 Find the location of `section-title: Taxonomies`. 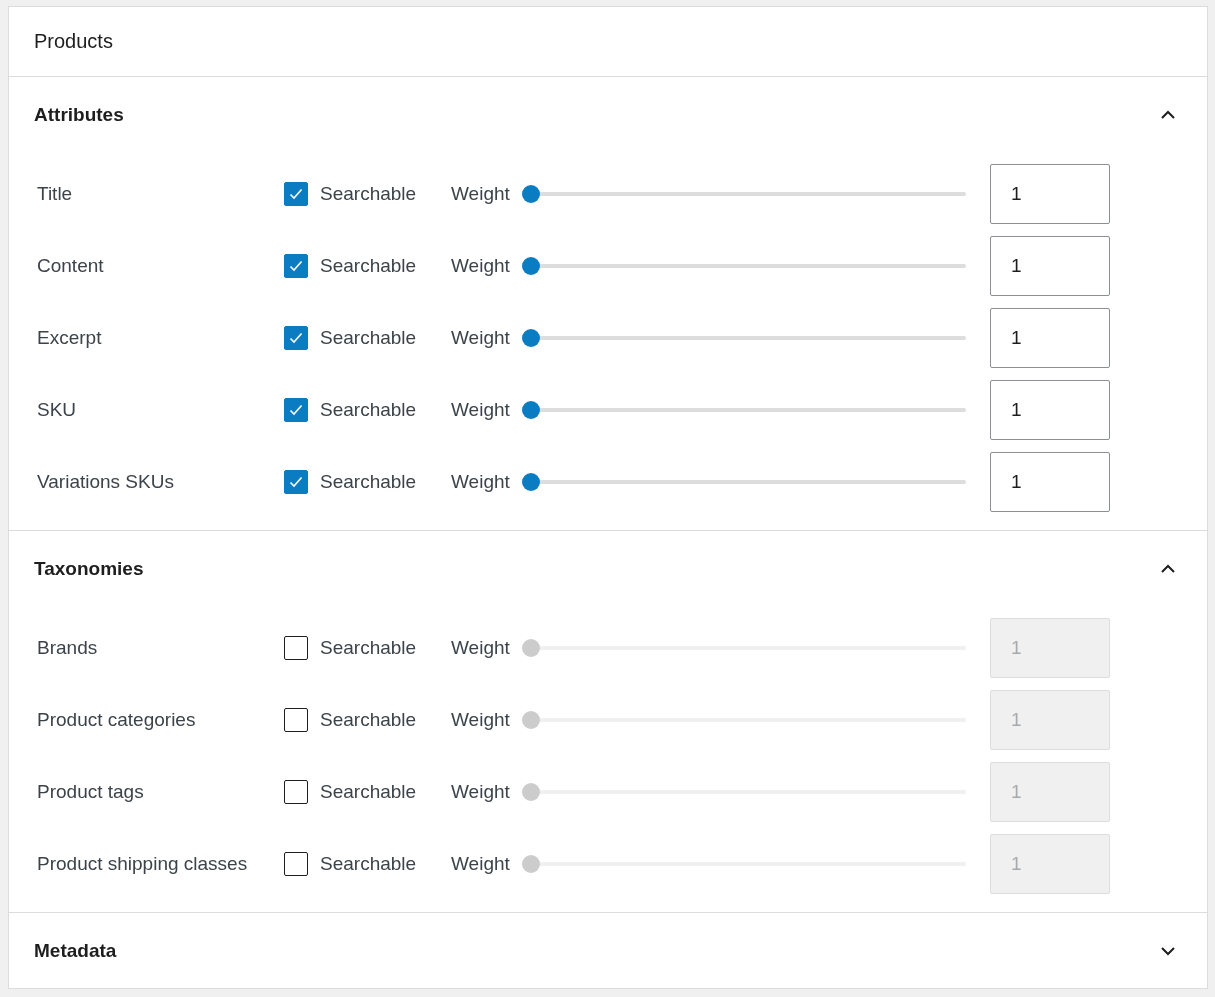

section-title: Taxonomies is located at coordinates (89, 568).